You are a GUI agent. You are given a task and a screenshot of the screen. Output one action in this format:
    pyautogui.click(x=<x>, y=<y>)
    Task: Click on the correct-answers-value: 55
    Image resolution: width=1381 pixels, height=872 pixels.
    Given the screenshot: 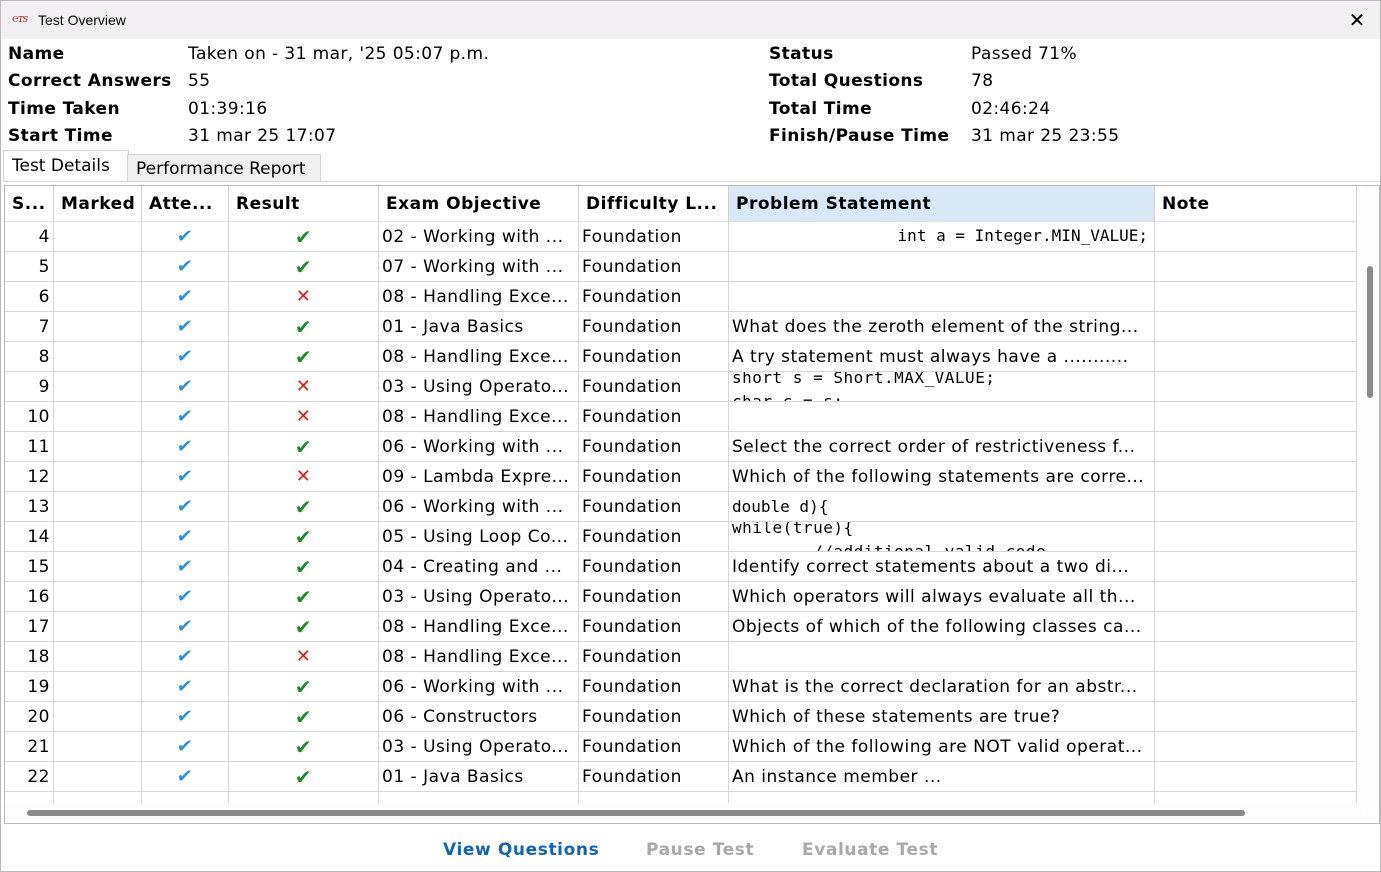 What is the action you would take?
    pyautogui.click(x=199, y=81)
    